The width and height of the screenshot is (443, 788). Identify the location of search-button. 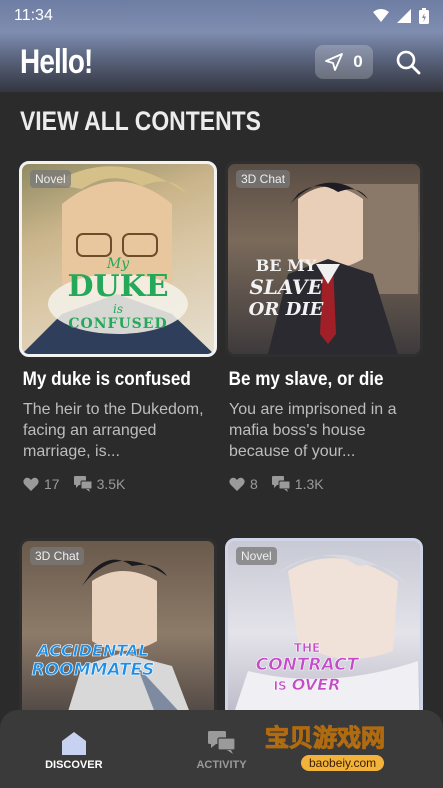
(408, 62).